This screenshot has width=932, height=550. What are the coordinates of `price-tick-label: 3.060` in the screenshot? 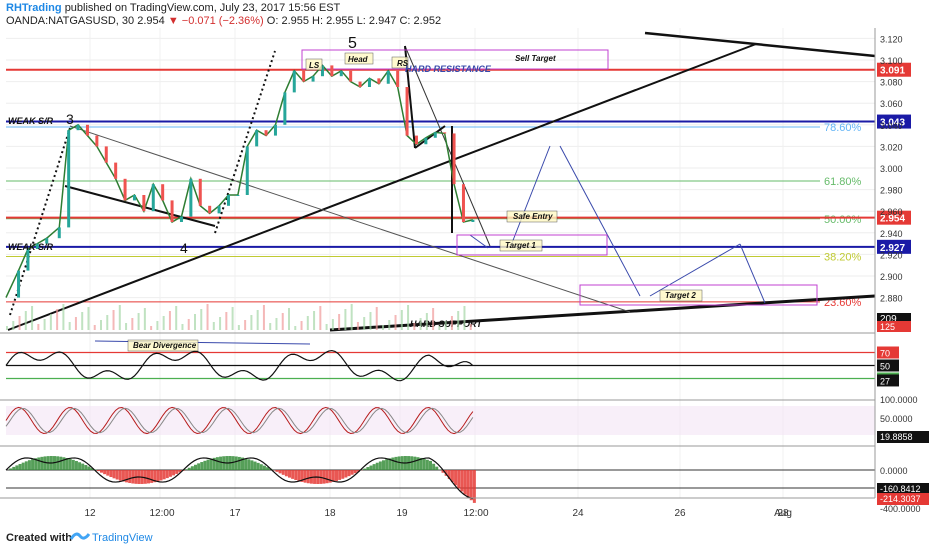 It's located at (891, 104).